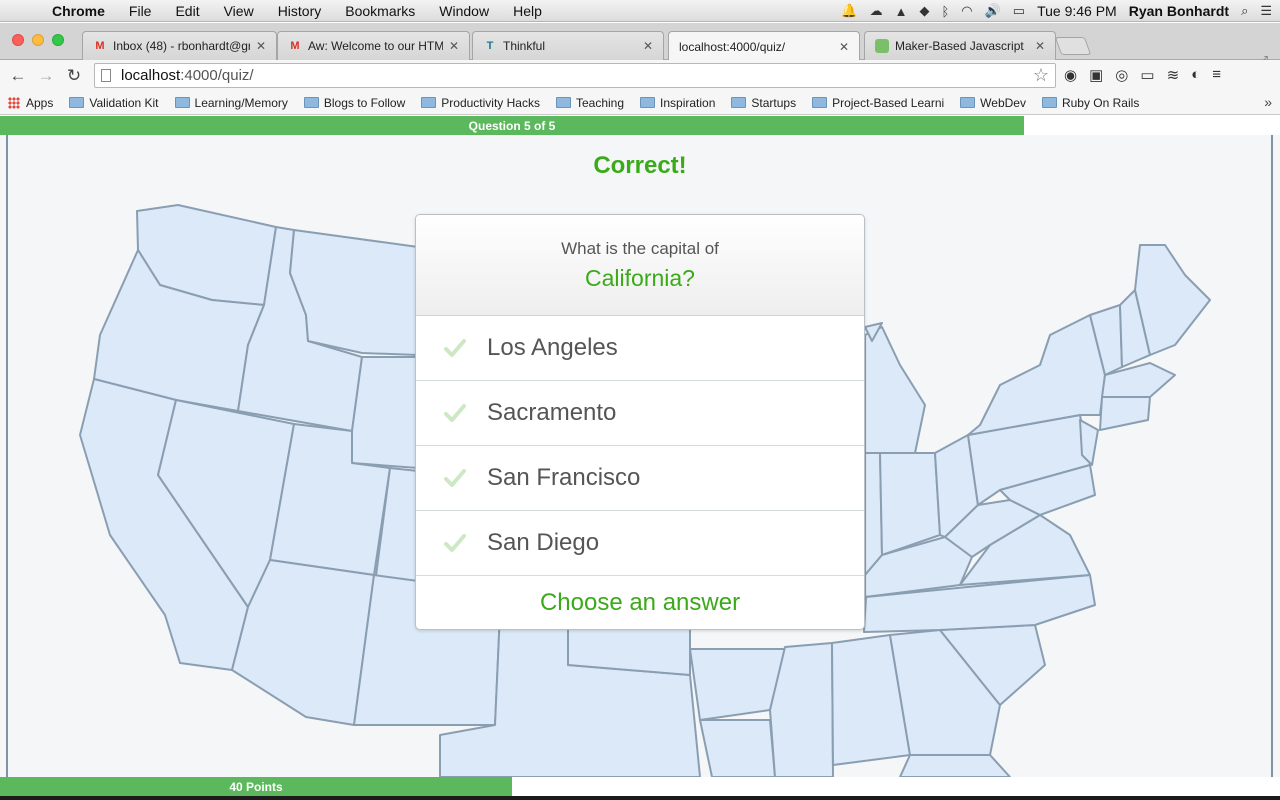 Image resolution: width=1280 pixels, height=800 pixels. What do you see at coordinates (14, 102) in the screenshot?
I see `apps-grid-icon` at bounding box center [14, 102].